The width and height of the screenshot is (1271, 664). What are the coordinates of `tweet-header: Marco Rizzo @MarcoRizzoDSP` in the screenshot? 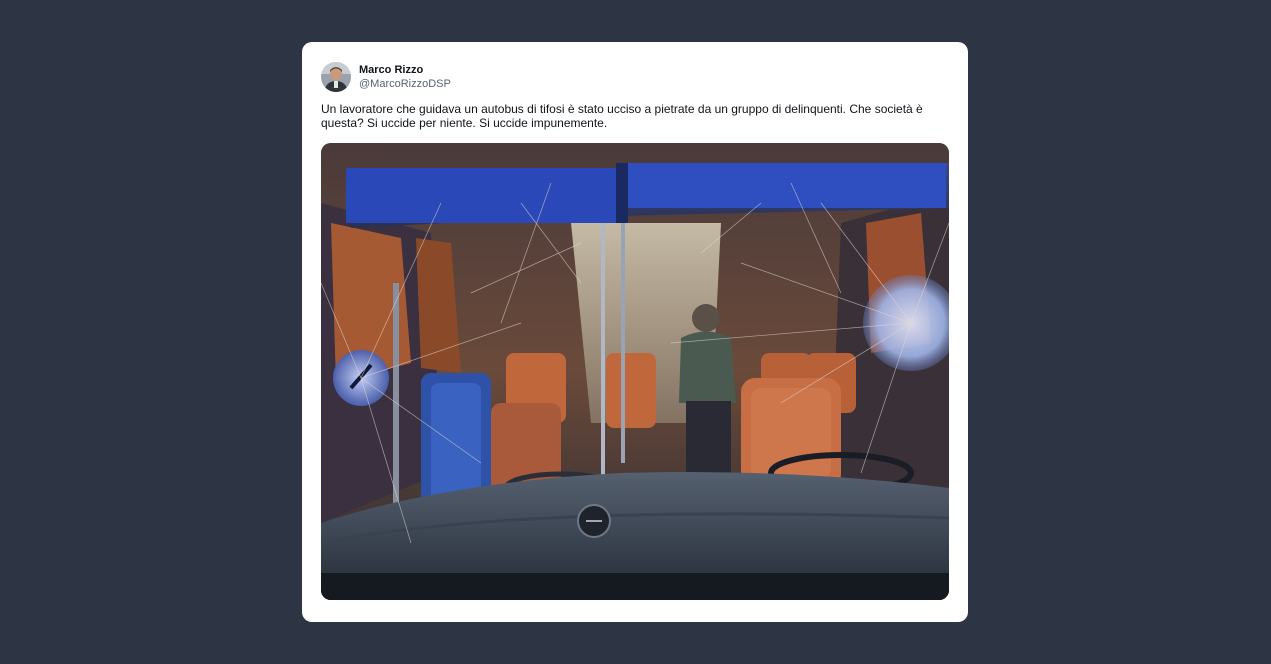 It's located at (386, 77).